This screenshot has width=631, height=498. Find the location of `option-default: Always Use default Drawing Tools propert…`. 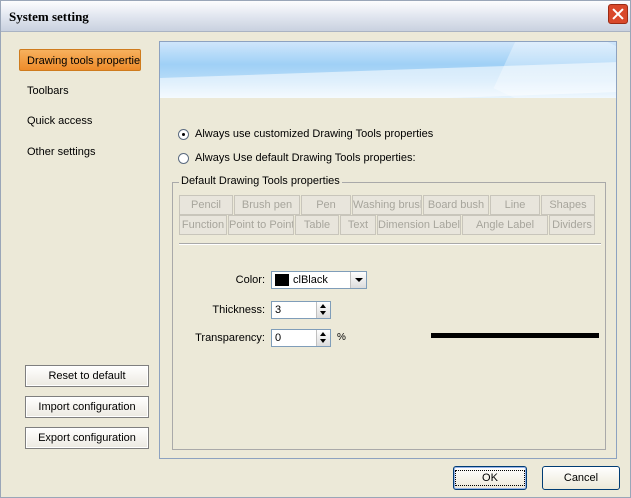

option-default: Always Use default Drawing Tools propert… is located at coordinates (297, 158).